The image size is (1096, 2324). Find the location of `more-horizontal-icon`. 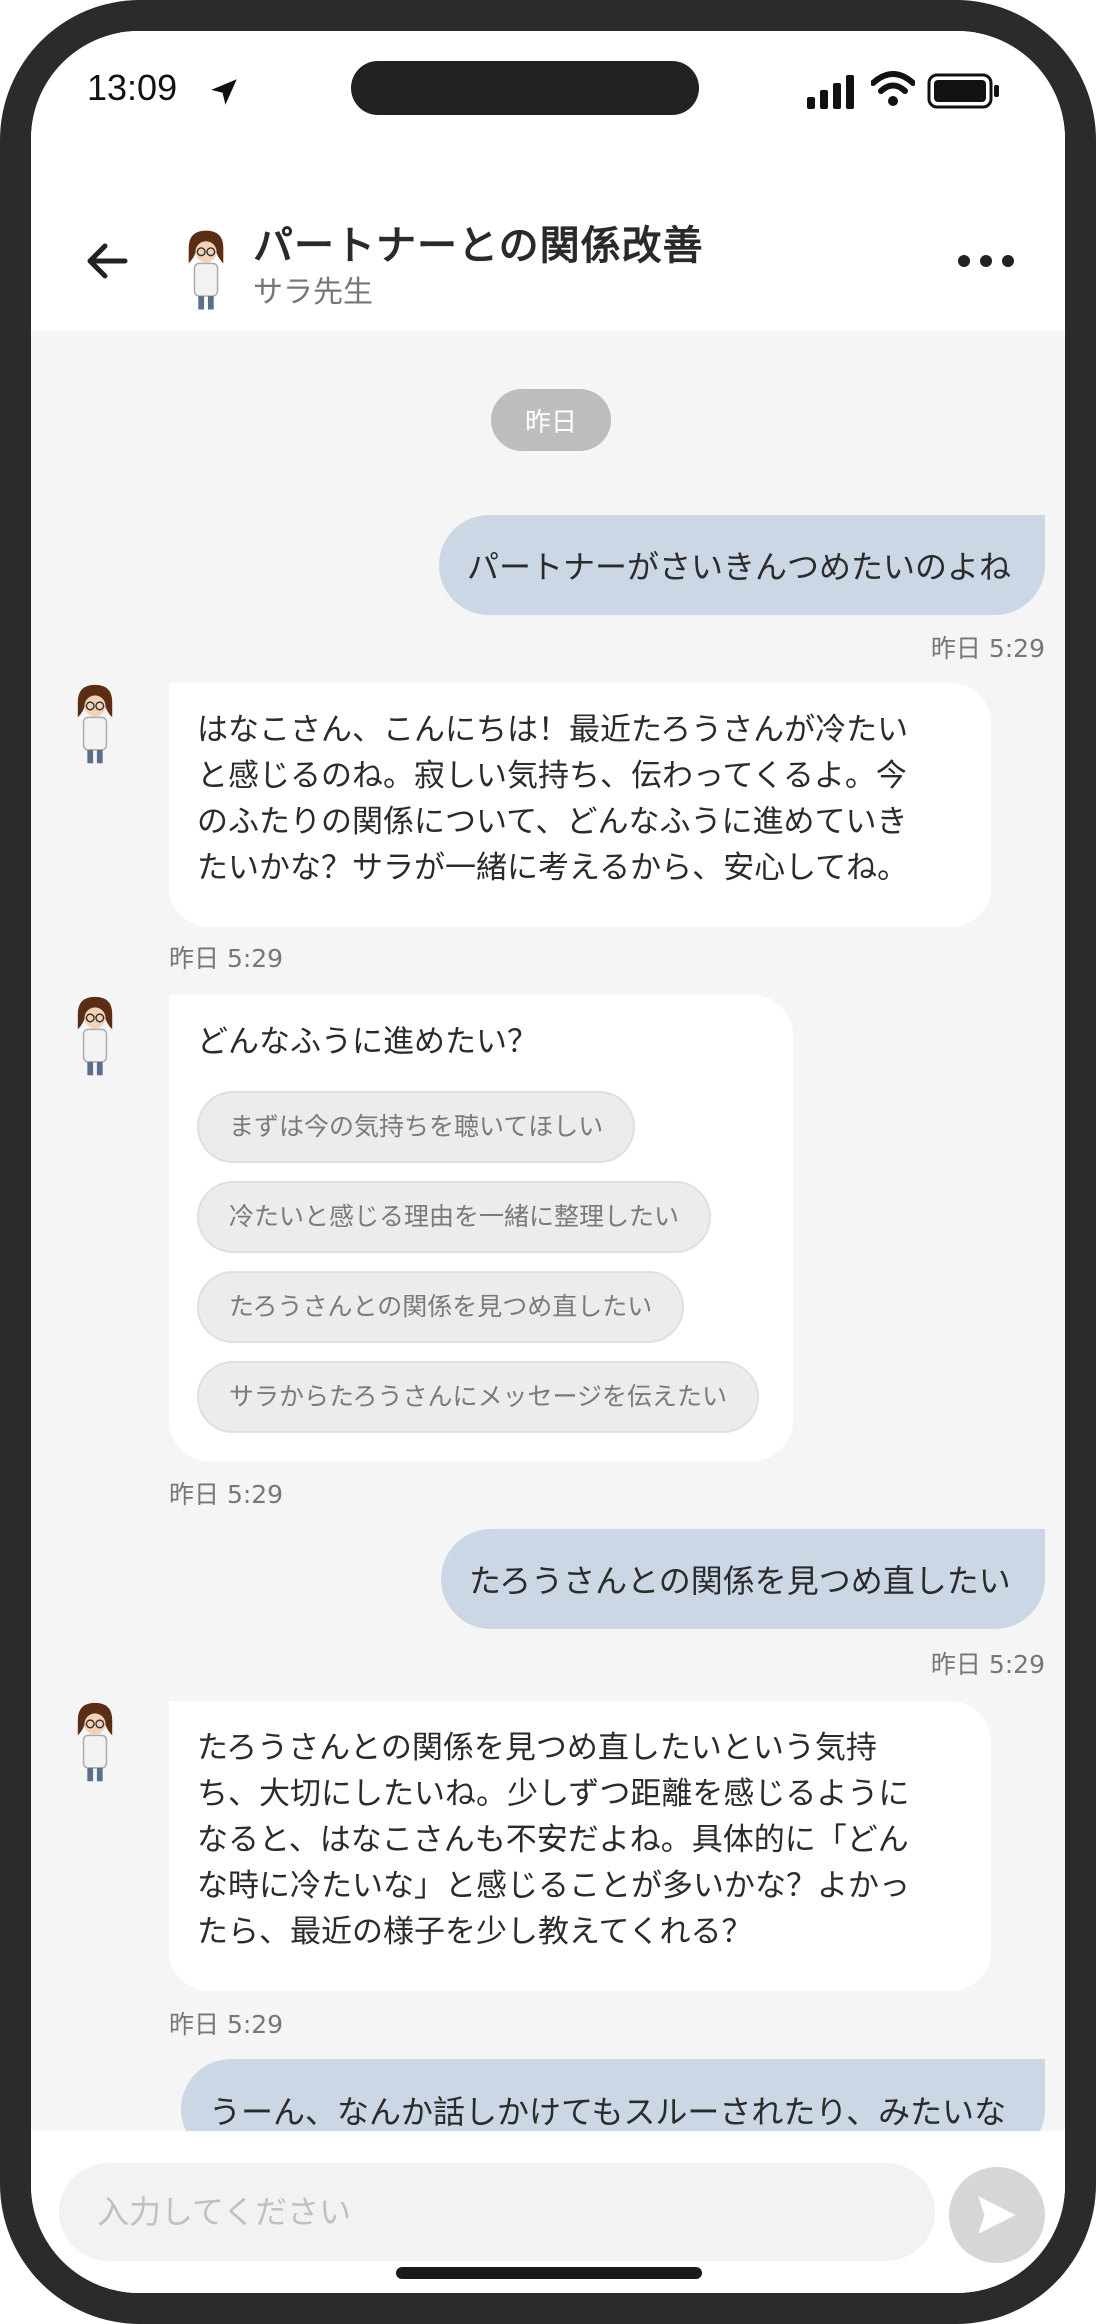

more-horizontal-icon is located at coordinates (986, 261).